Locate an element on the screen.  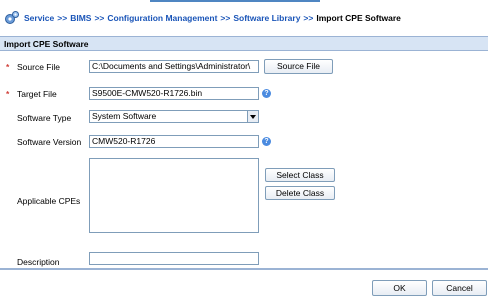
breadcrumb-current: Import CPE Software is located at coordinates (358, 18).